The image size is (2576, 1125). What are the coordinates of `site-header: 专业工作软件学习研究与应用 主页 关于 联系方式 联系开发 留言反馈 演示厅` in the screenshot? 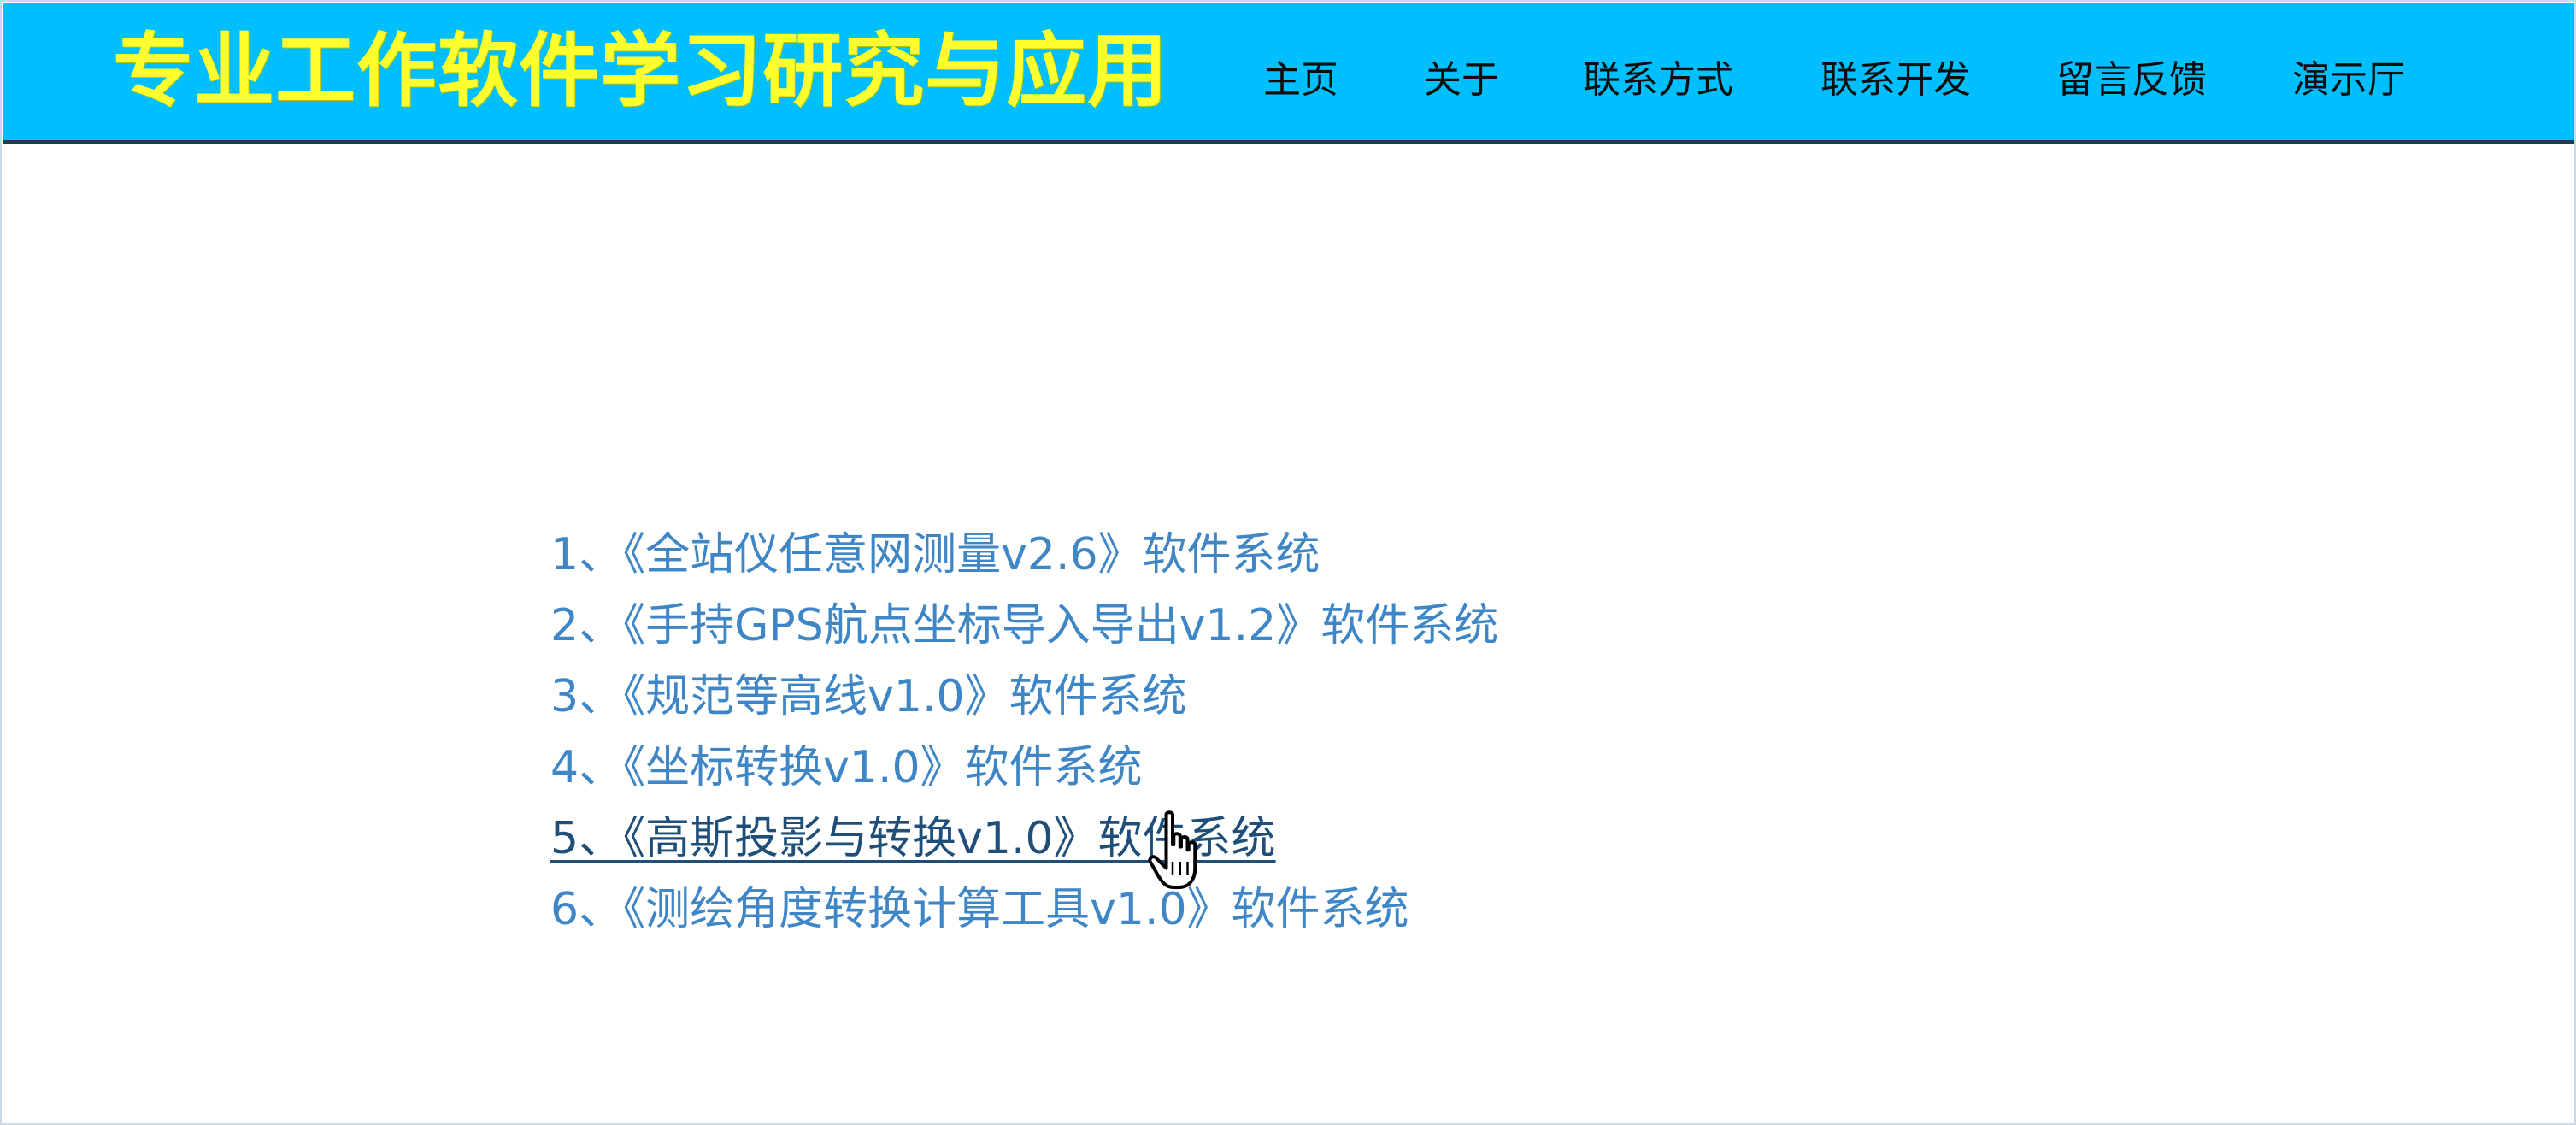 It's located at (1288, 73).